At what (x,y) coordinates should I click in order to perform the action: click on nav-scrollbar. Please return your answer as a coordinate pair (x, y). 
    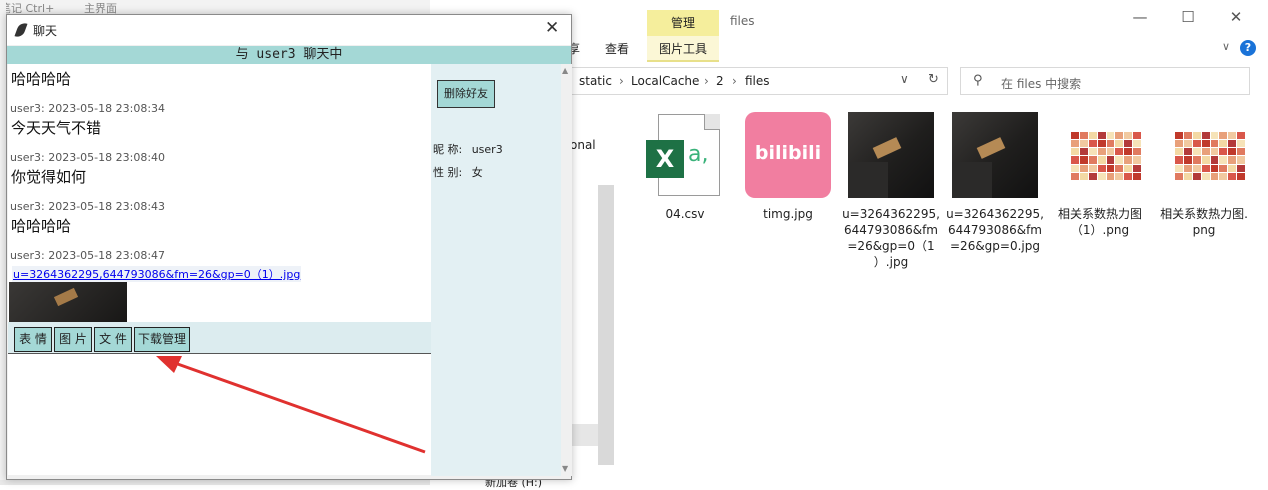
    Looking at the image, I should click on (606, 325).